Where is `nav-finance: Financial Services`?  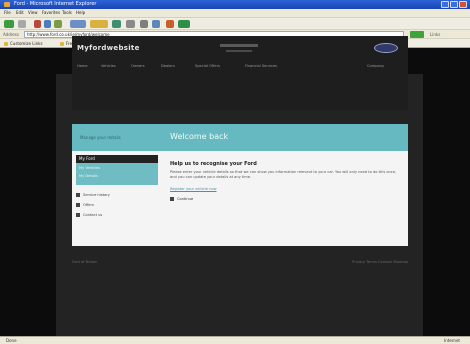 nav-finance: Financial Services is located at coordinates (261, 66).